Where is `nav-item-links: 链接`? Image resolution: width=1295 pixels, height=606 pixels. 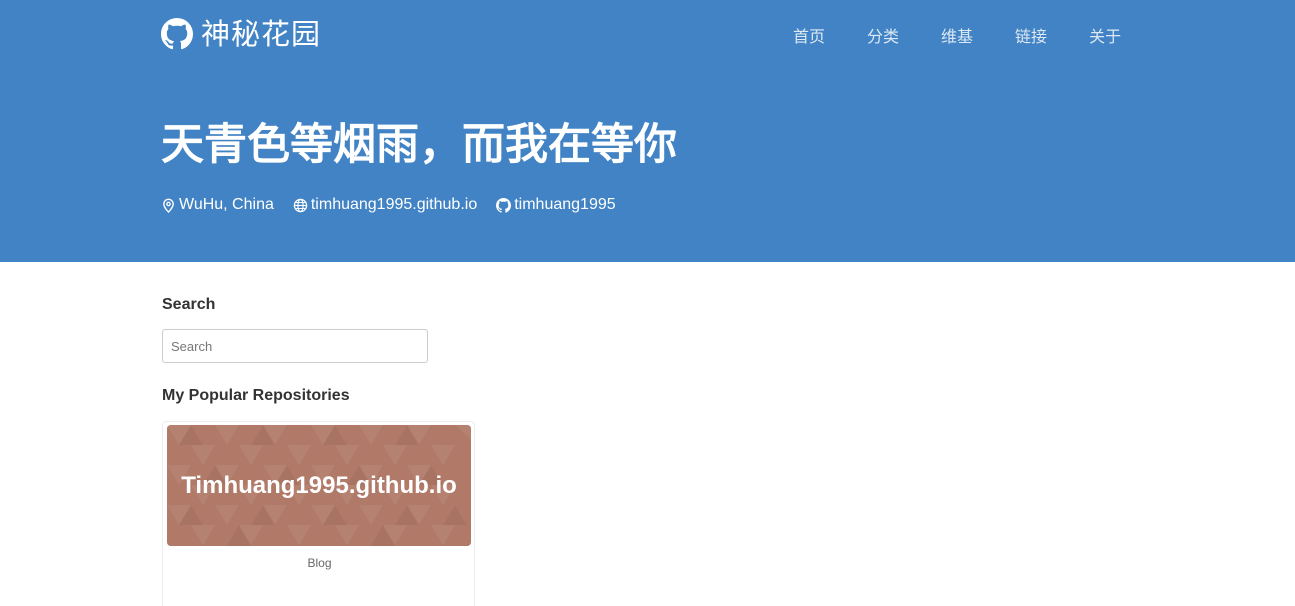
nav-item-links: 链接 is located at coordinates (1031, 37).